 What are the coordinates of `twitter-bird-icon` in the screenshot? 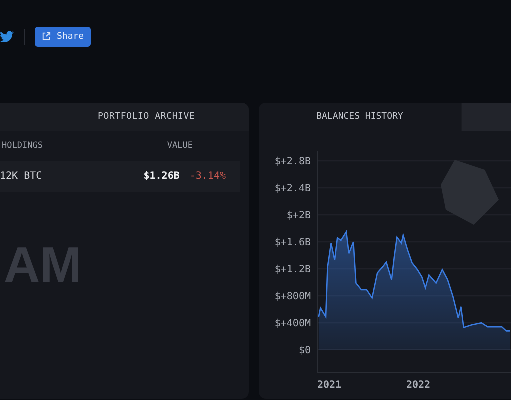 It's located at (7, 36).